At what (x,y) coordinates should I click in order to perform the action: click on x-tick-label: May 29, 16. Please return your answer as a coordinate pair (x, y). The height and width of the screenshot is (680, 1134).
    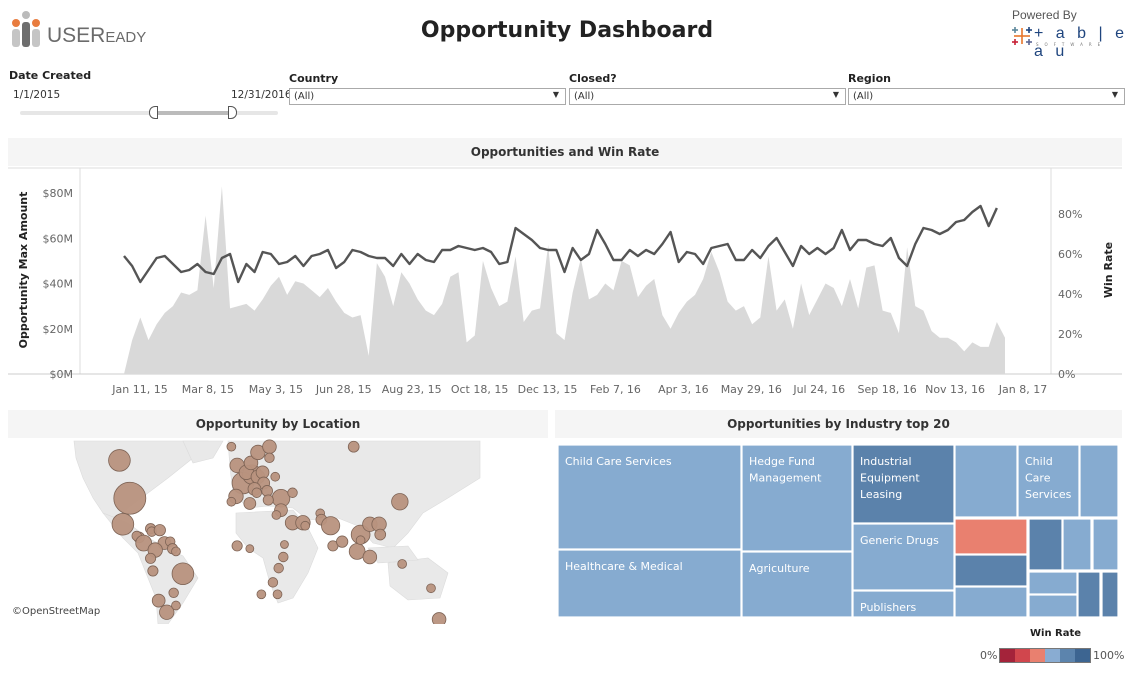
    Looking at the image, I should click on (751, 389).